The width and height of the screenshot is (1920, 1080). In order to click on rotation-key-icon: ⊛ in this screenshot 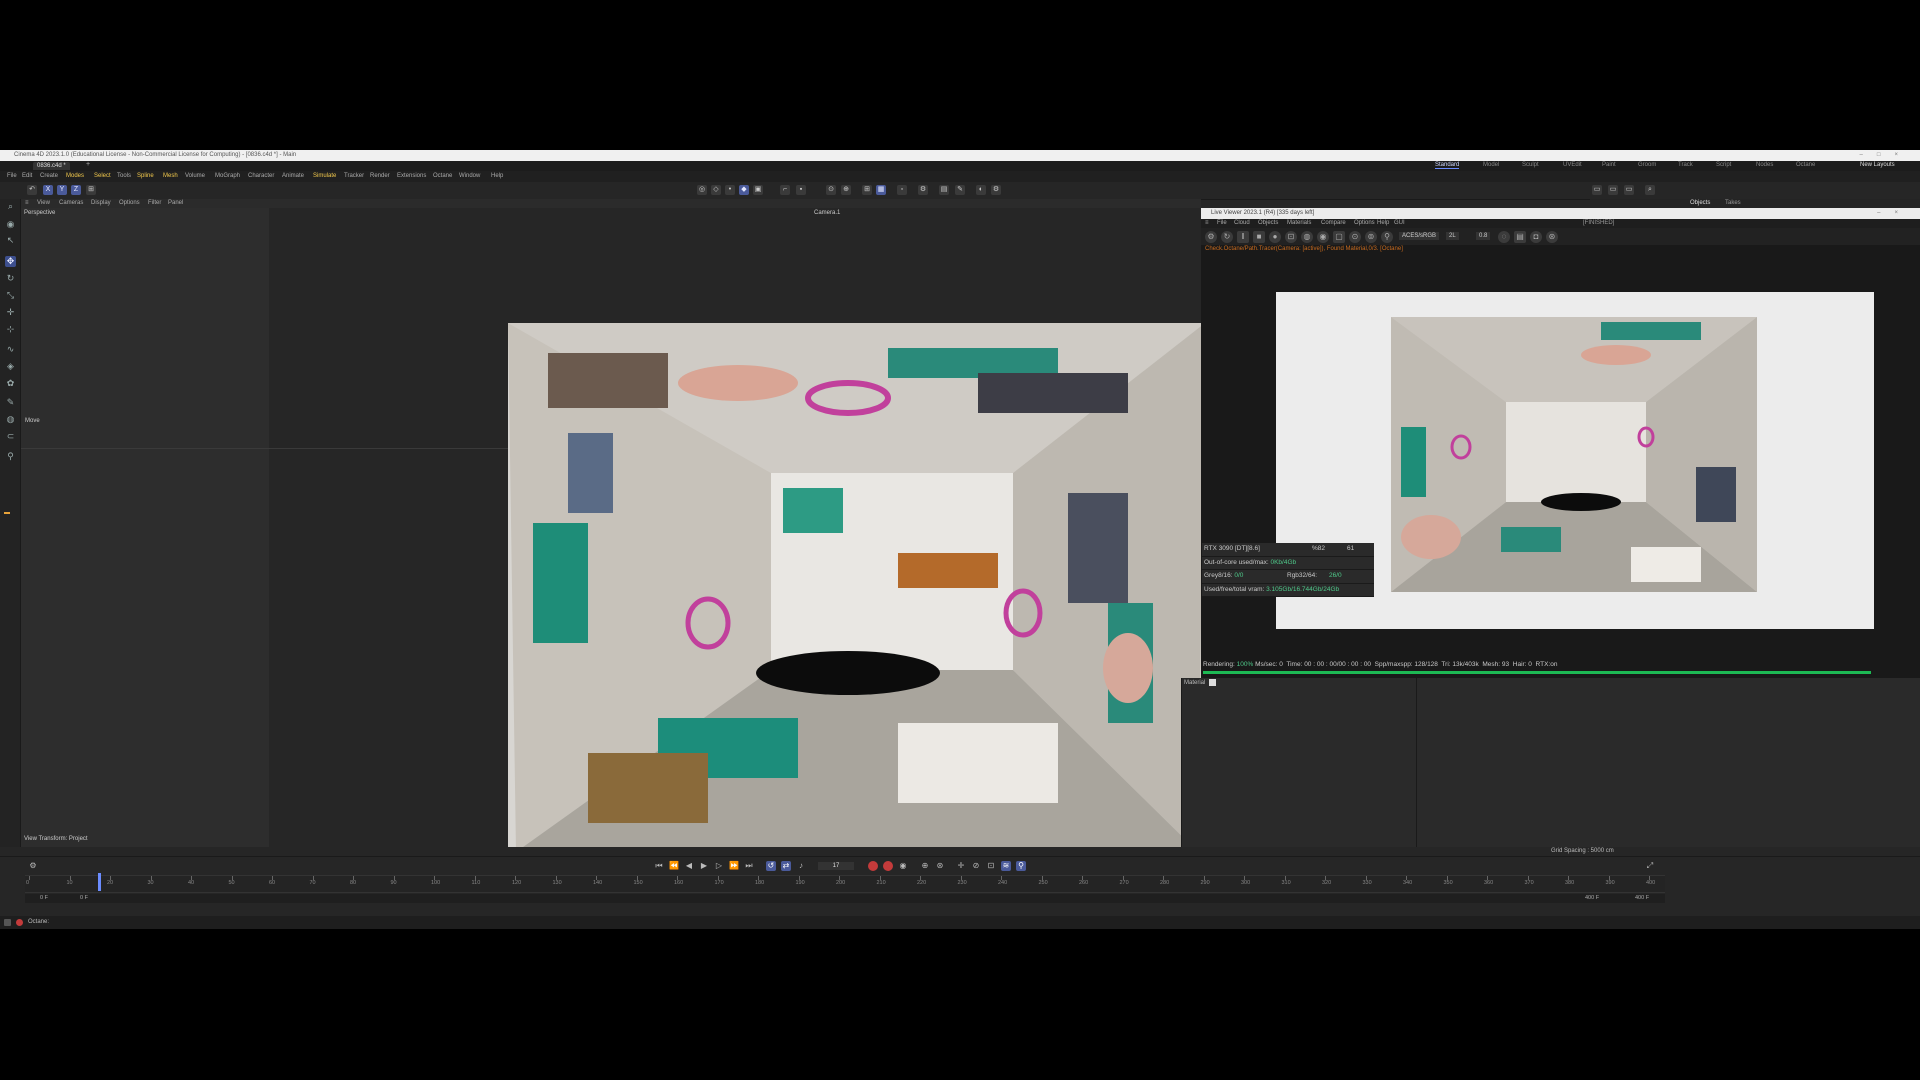, I will do `click(940, 866)`.